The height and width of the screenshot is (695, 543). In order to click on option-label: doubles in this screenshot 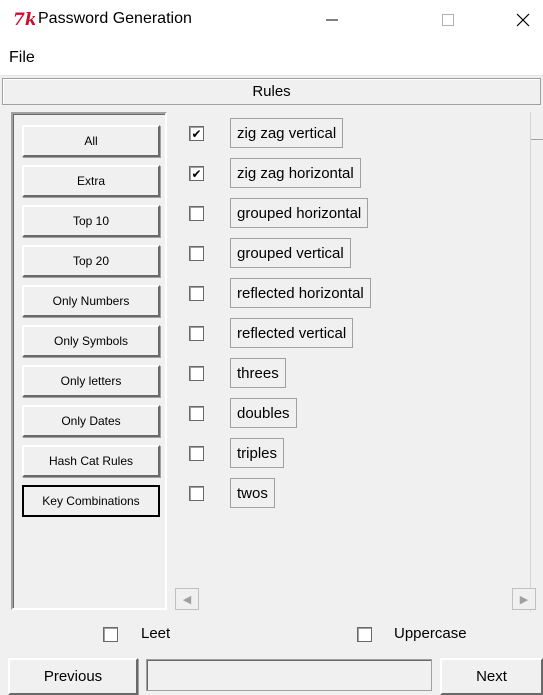, I will do `click(263, 413)`.